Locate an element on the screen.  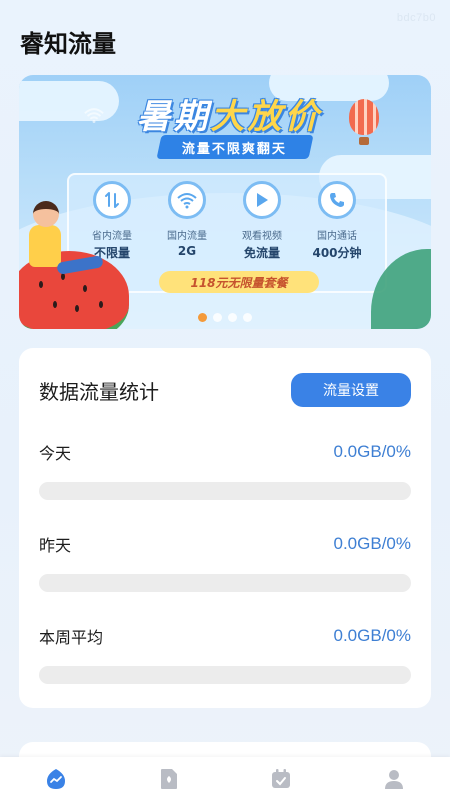
page-title: 睿知流量 is located at coordinates (68, 44).